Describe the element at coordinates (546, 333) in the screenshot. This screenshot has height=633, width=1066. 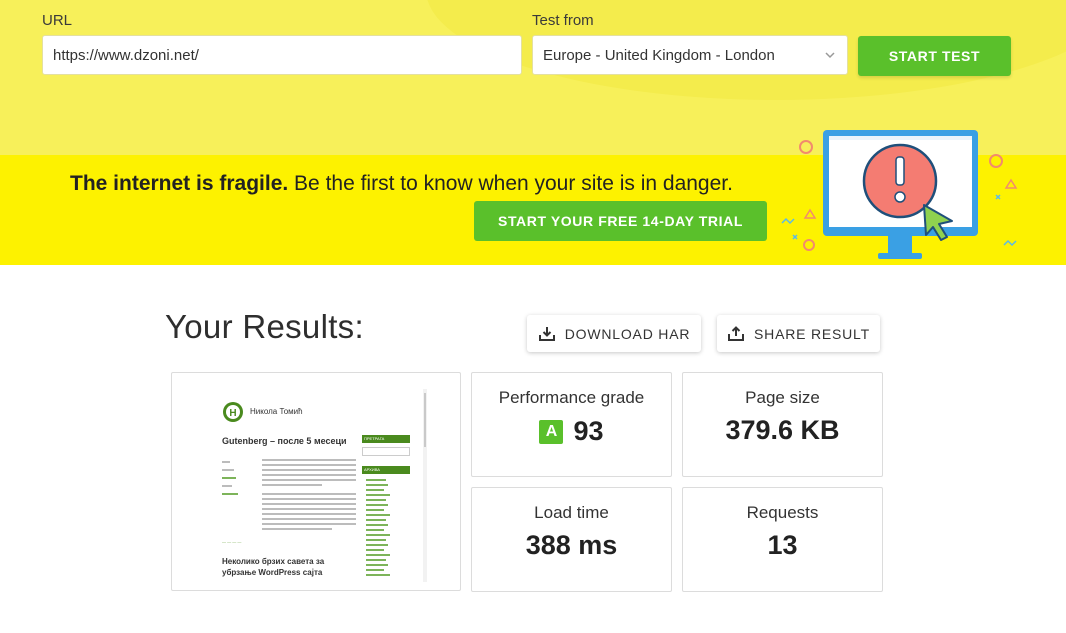
I see `download-icon` at that location.